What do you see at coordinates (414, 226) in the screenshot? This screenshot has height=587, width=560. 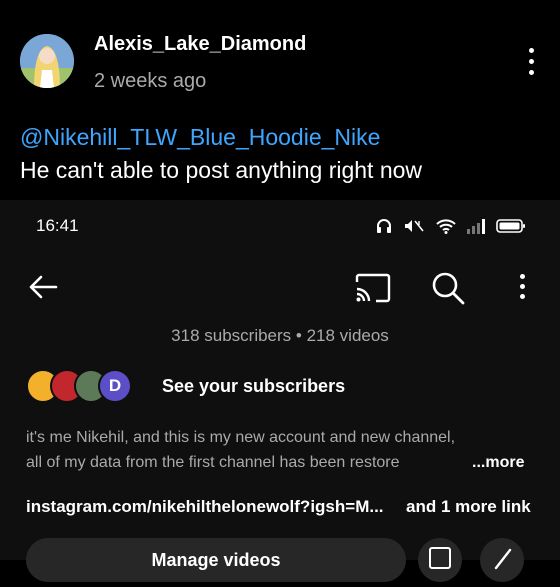 I see `mute-icon` at bounding box center [414, 226].